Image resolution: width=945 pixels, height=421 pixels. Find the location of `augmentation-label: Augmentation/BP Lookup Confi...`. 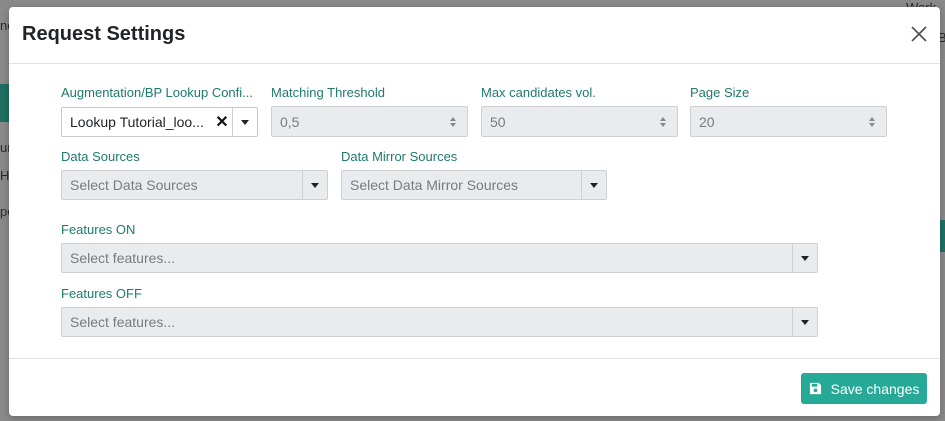

augmentation-label: Augmentation/BP Lookup Confi... is located at coordinates (157, 92).